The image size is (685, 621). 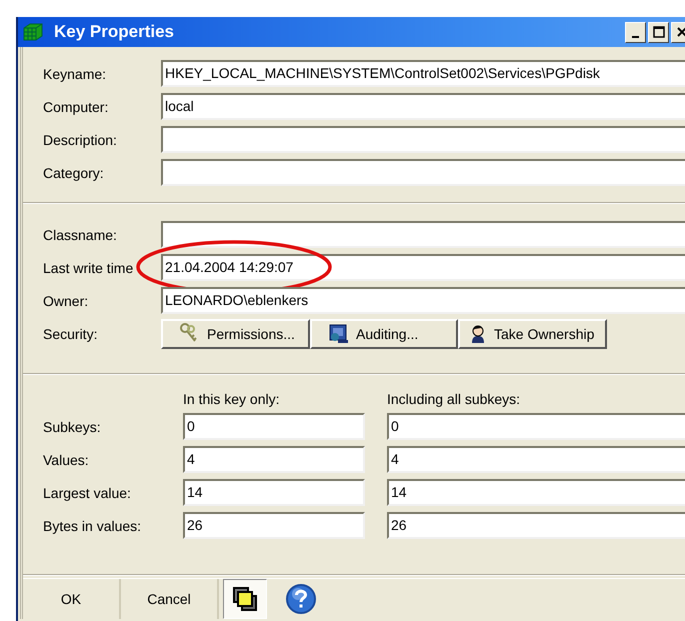 I want to click on text-field: HKEY_LOCAL_MACHINE\SYSTEM\ControlSet002\Services\PGPdisk, so click(x=423, y=73).